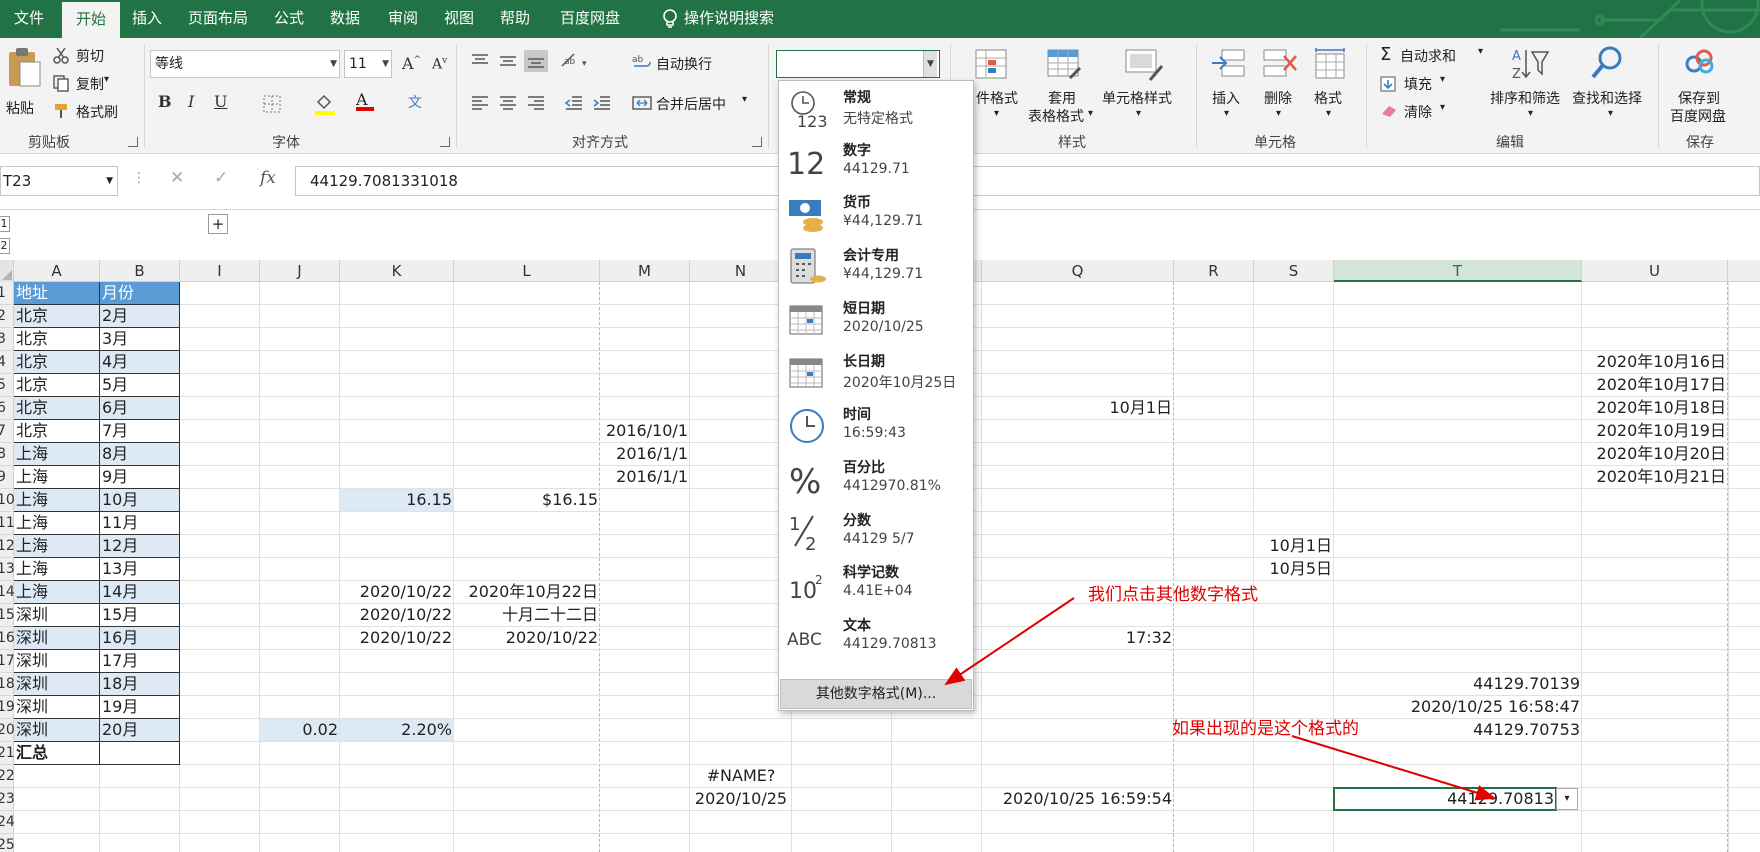 The image size is (1760, 852). What do you see at coordinates (1173, 595) in the screenshot?
I see `annotation-click-more-formats: 我们点击其他数字格式` at bounding box center [1173, 595].